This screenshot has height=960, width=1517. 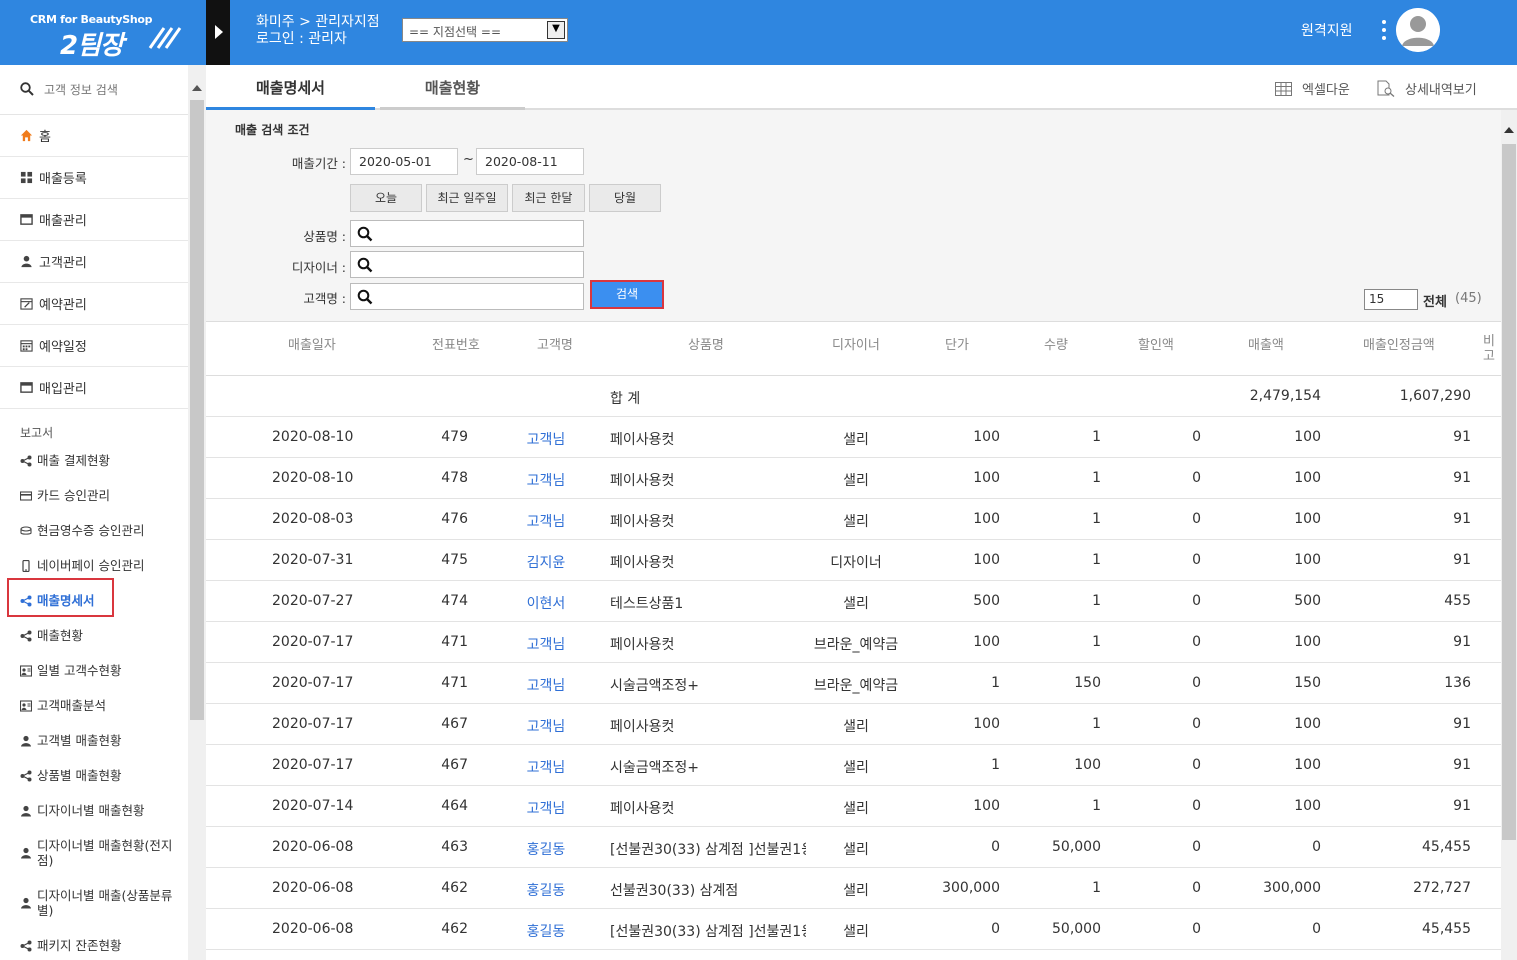 I want to click on designer-search-input, so click(x=467, y=264).